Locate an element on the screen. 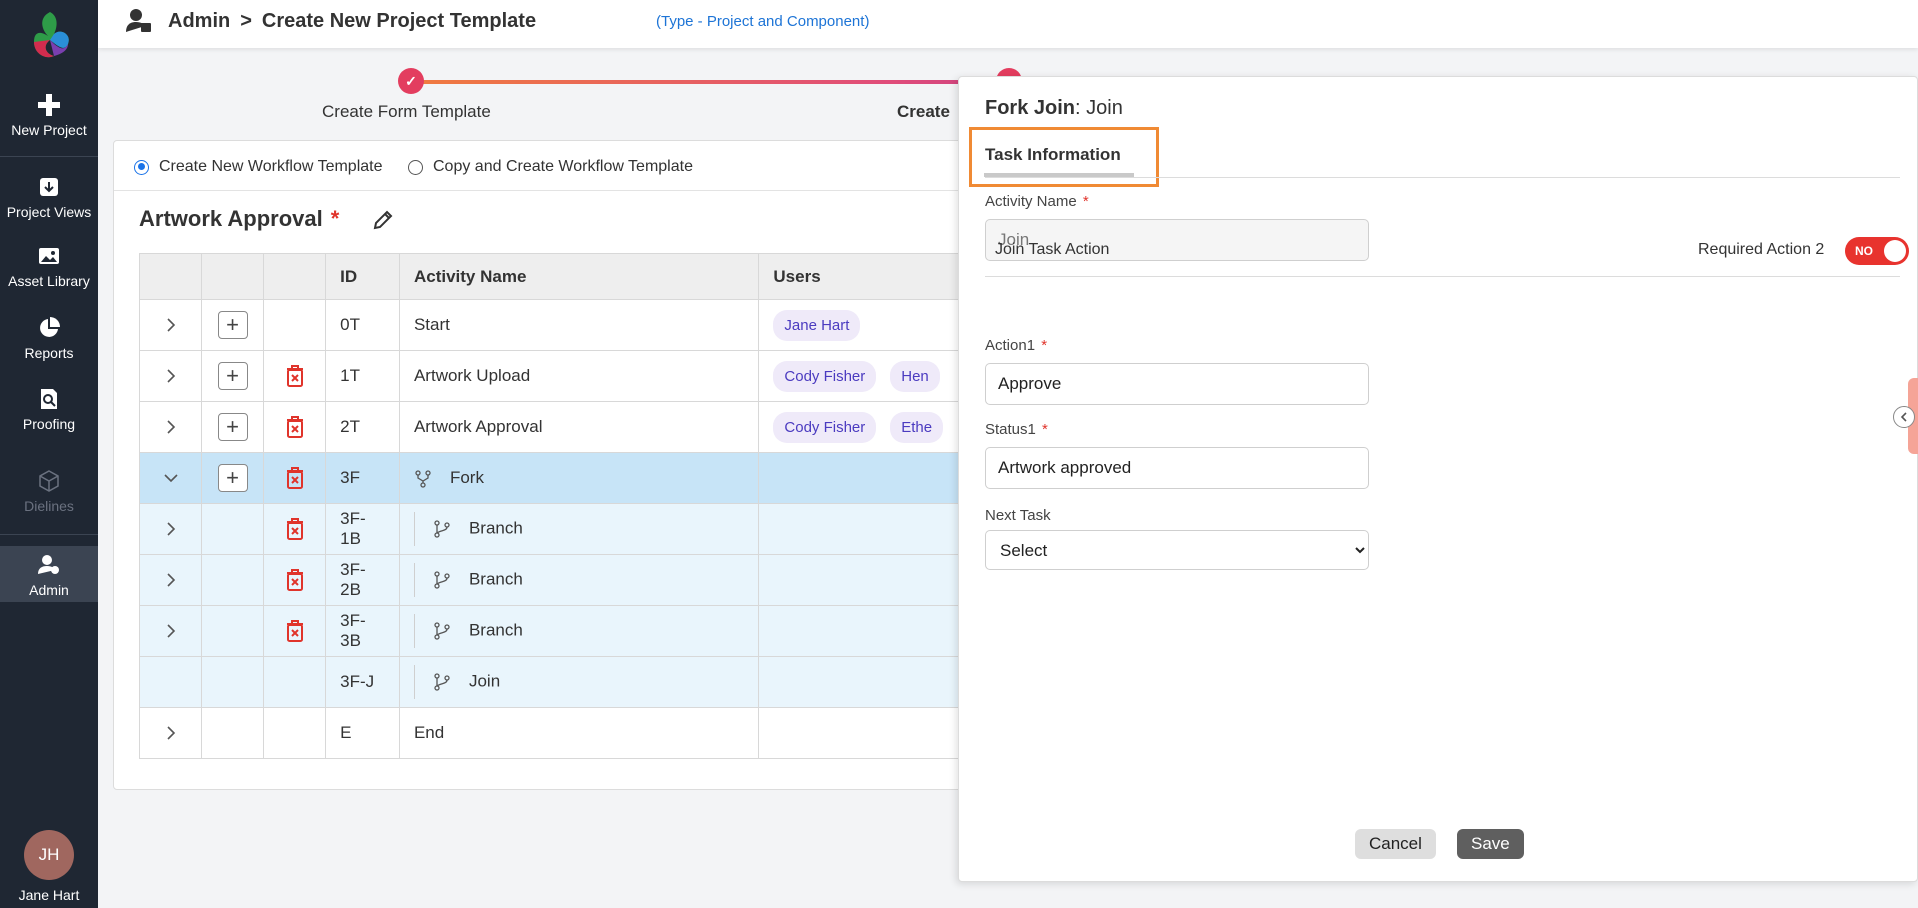 This screenshot has height=908, width=1918. nav-label: Asset Library is located at coordinates (49, 281).